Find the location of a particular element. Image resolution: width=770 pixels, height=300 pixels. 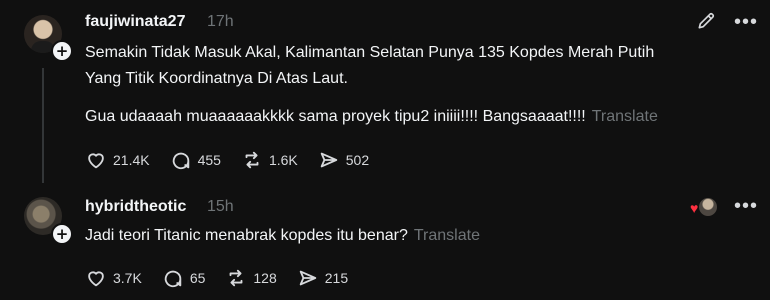

liked-by-avatars: ♥ is located at coordinates (704, 207).